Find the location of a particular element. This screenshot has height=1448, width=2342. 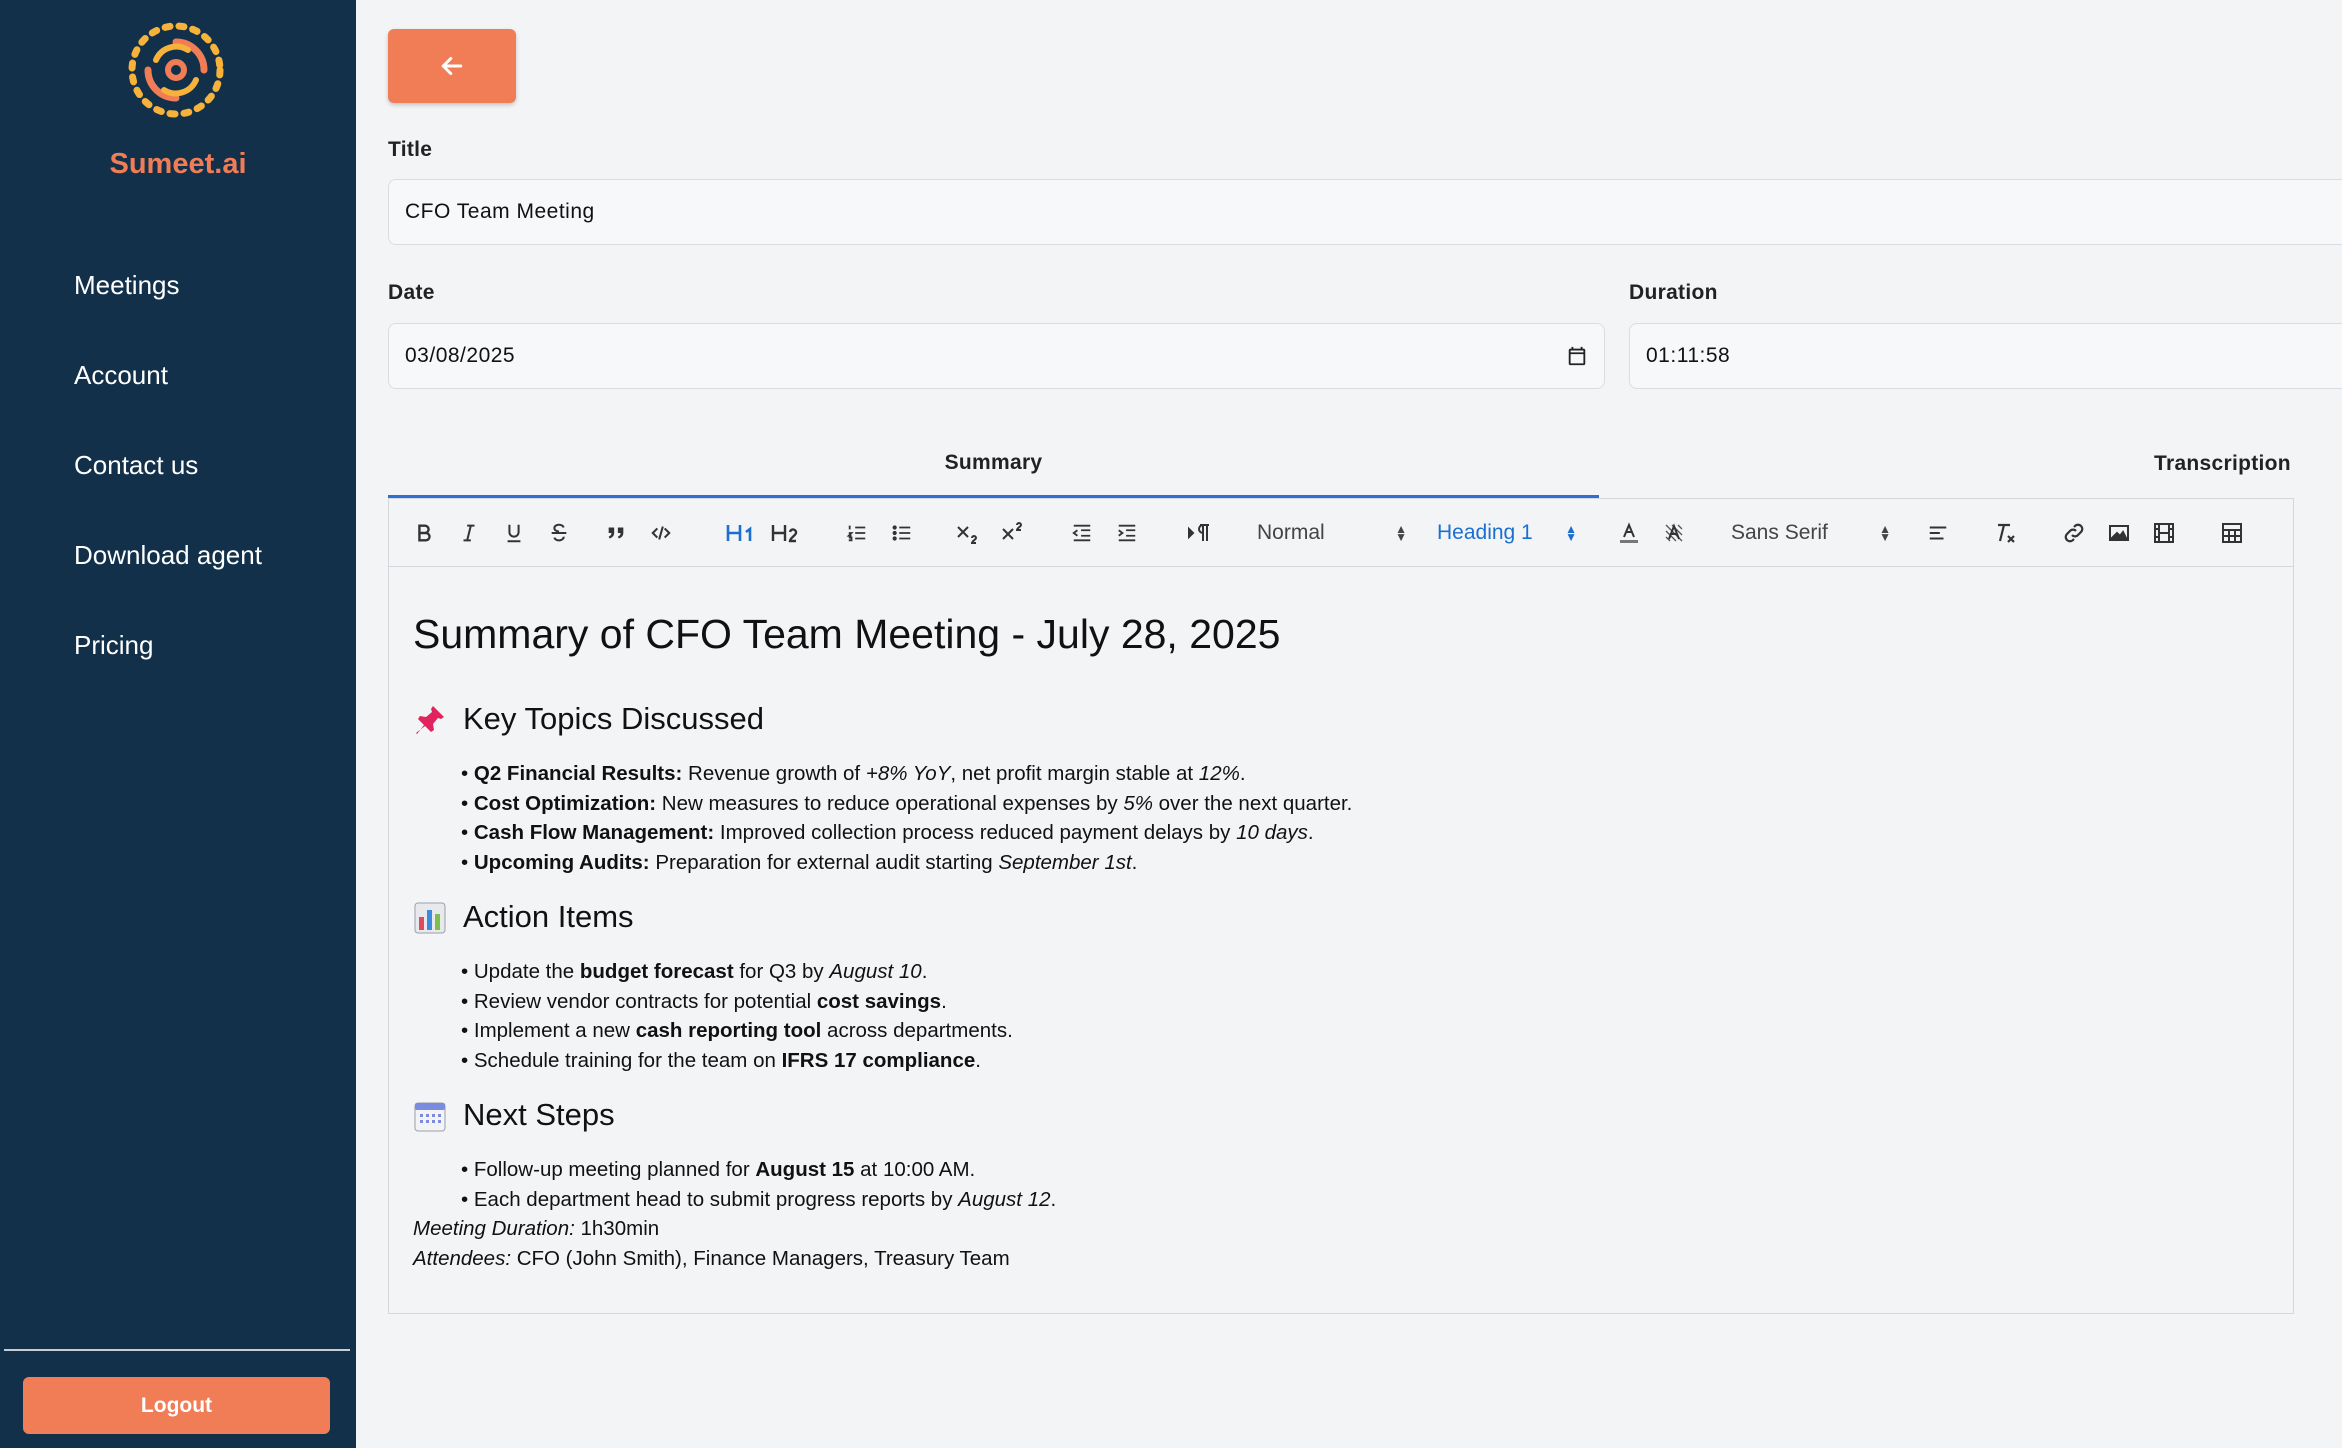

indent-button is located at coordinates (1127, 533).